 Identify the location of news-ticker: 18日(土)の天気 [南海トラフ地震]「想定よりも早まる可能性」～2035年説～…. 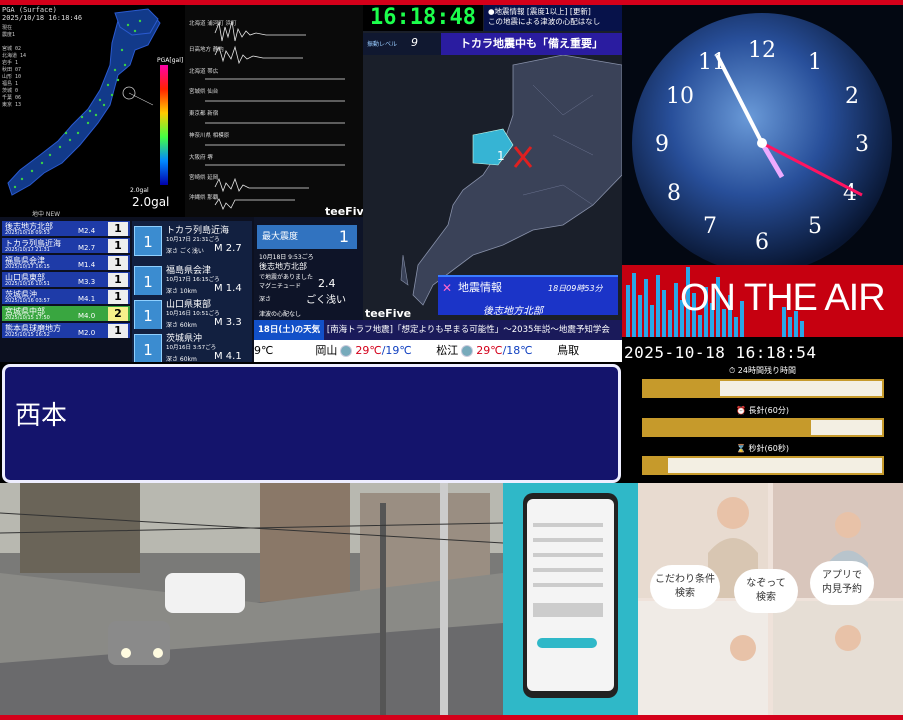
(438, 330).